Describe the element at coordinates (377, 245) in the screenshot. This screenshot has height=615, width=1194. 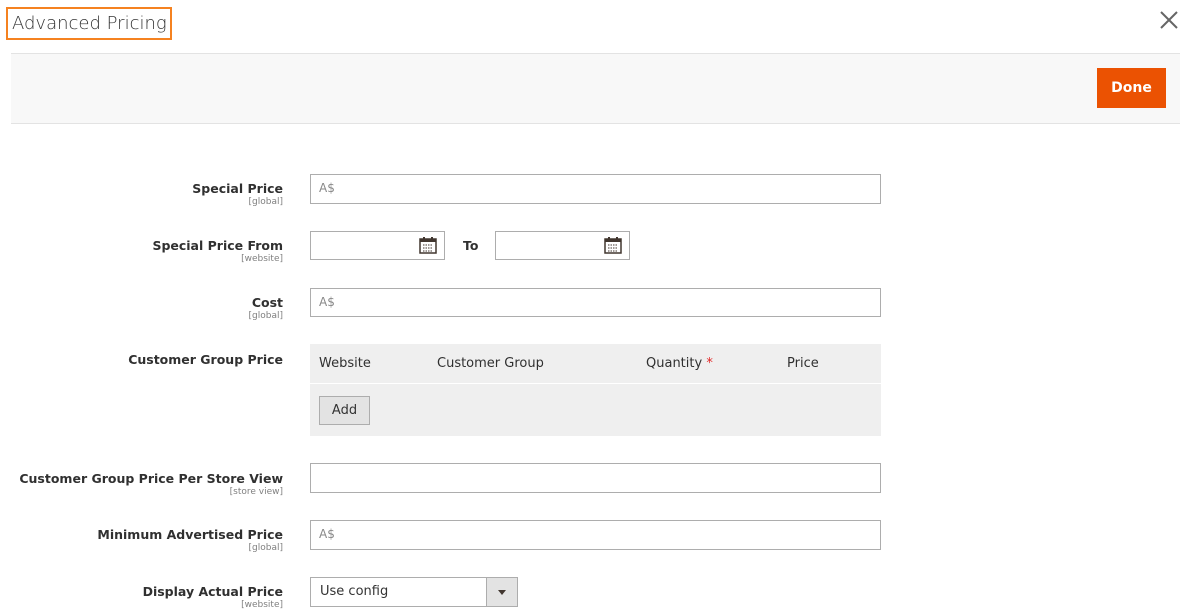
I see `special-price-from-input` at that location.